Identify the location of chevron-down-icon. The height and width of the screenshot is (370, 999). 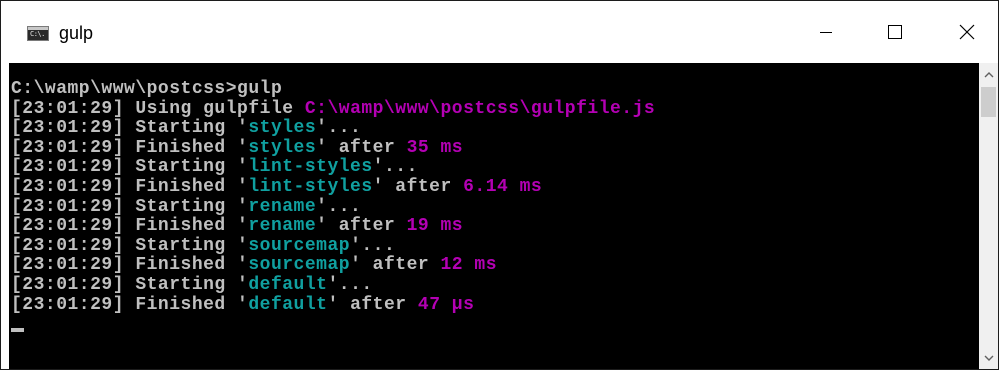
(988, 358).